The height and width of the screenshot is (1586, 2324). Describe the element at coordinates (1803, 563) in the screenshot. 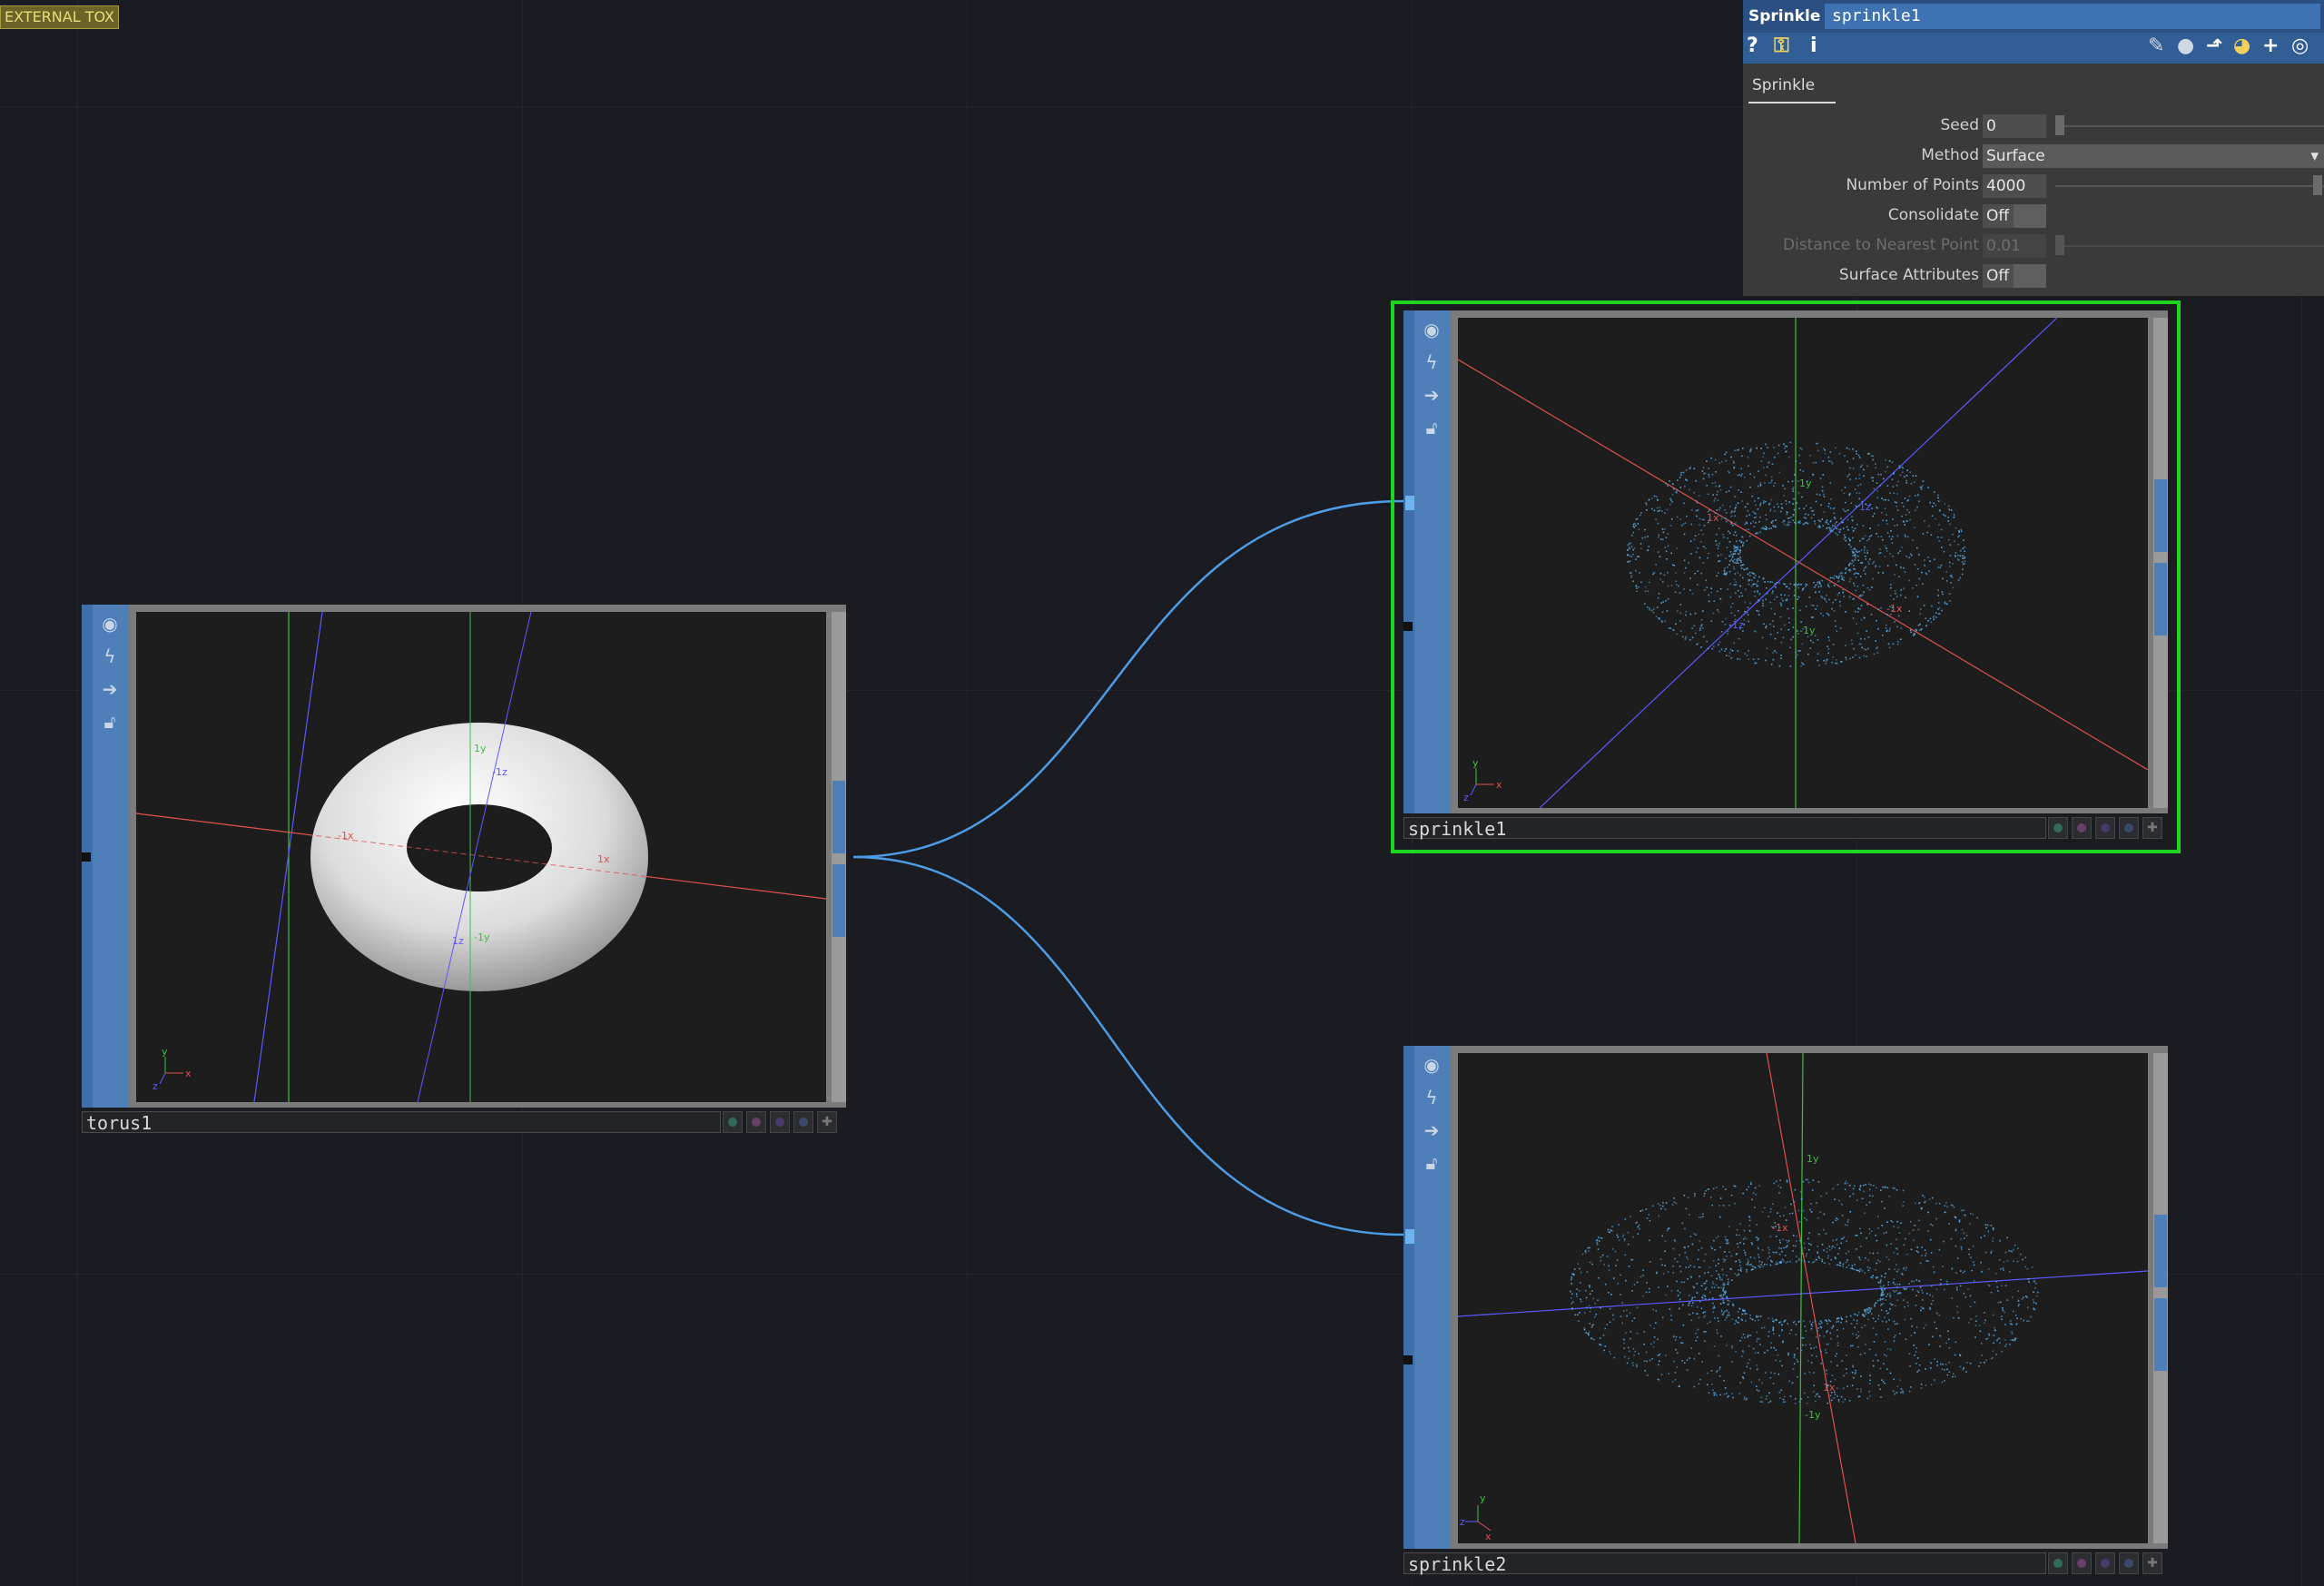

I see `viewer-sprinkle1: 1y 1x 1z -1x -1z -1y x y z` at that location.